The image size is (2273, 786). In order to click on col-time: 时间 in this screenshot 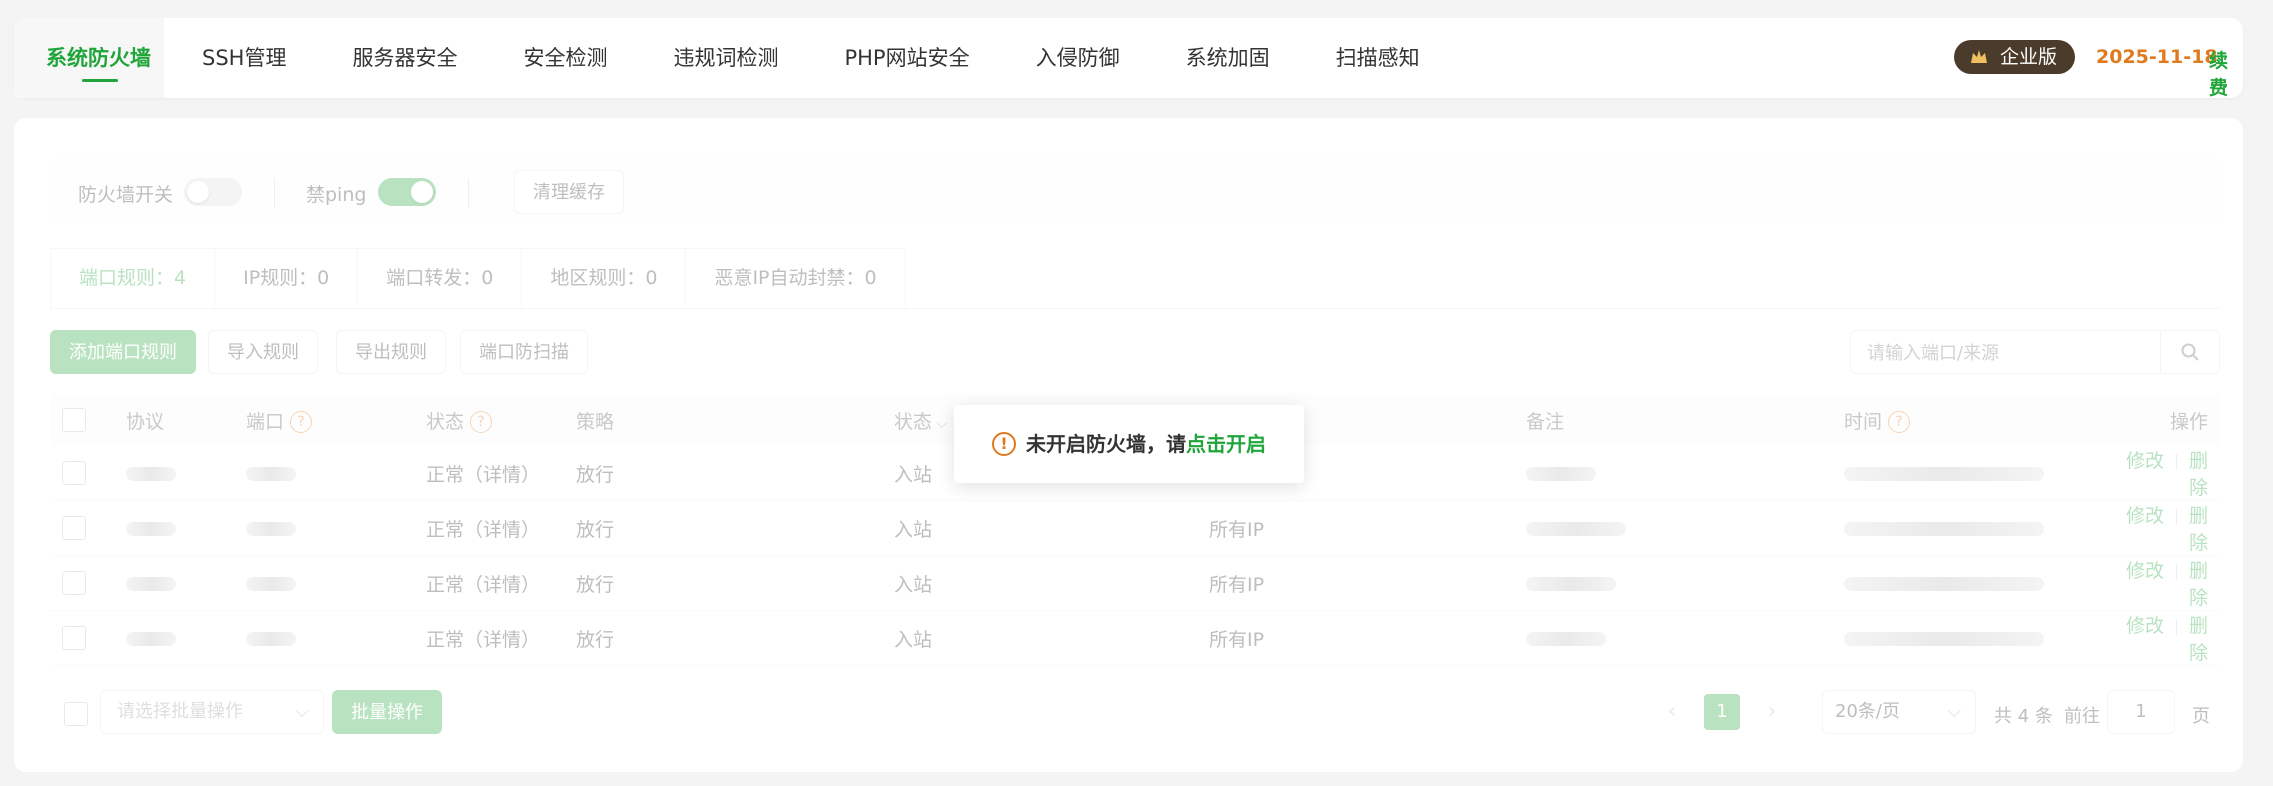, I will do `click(1863, 421)`.